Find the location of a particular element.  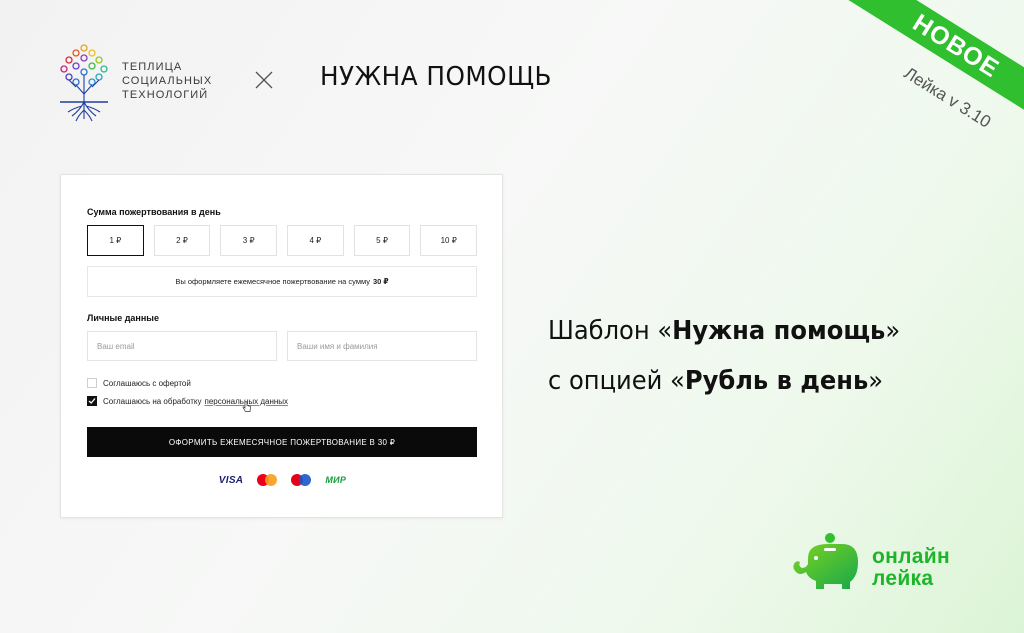

headline-bold: Рубль в день is located at coordinates (776, 381).